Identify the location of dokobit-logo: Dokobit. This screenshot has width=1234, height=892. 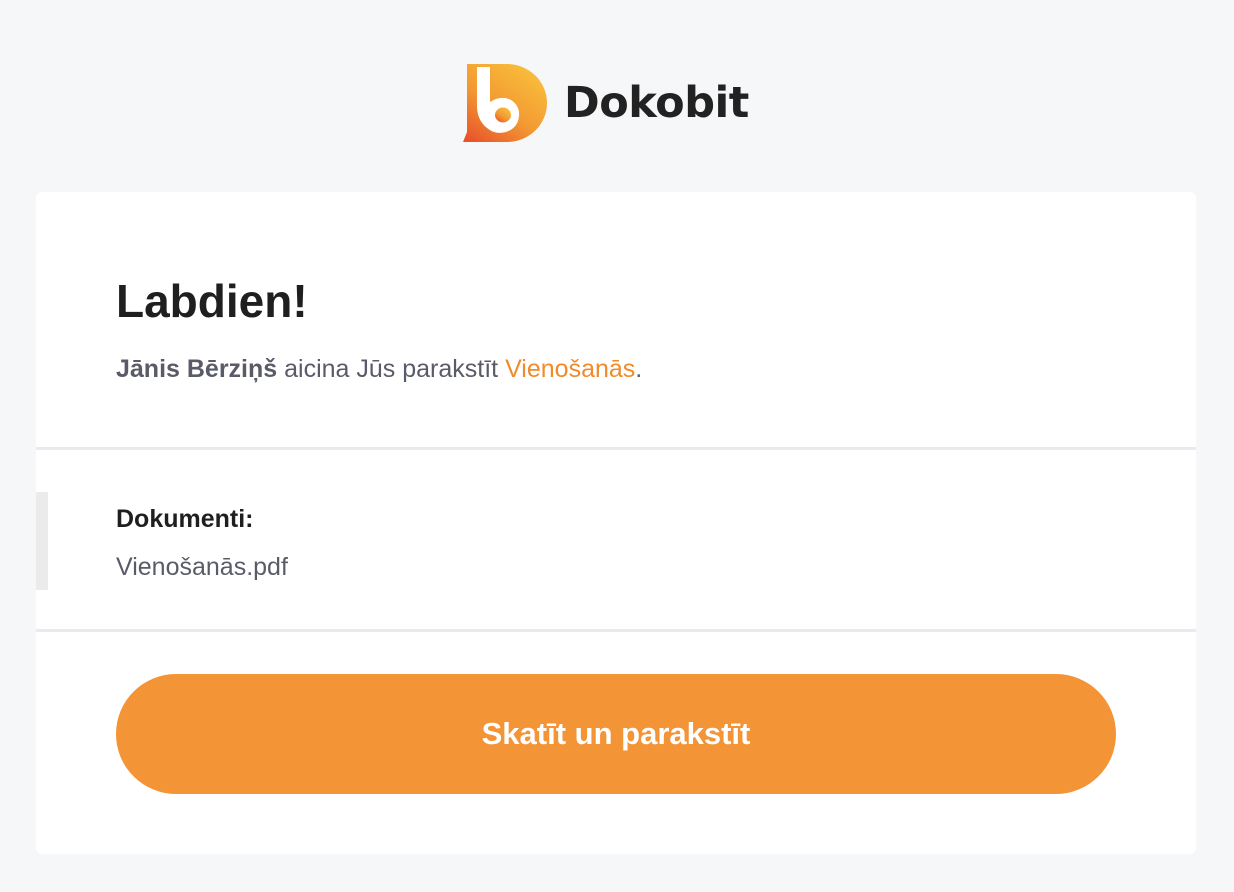
(606, 102).